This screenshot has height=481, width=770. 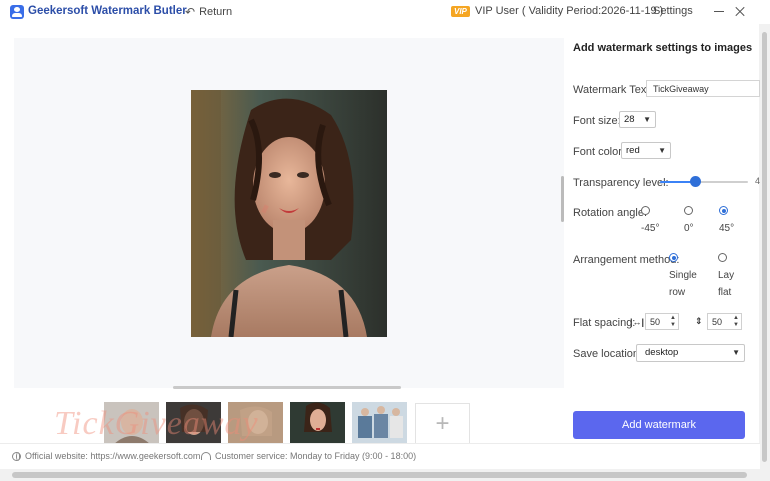 I want to click on font-size-label: Font size:, so click(x=597, y=121).